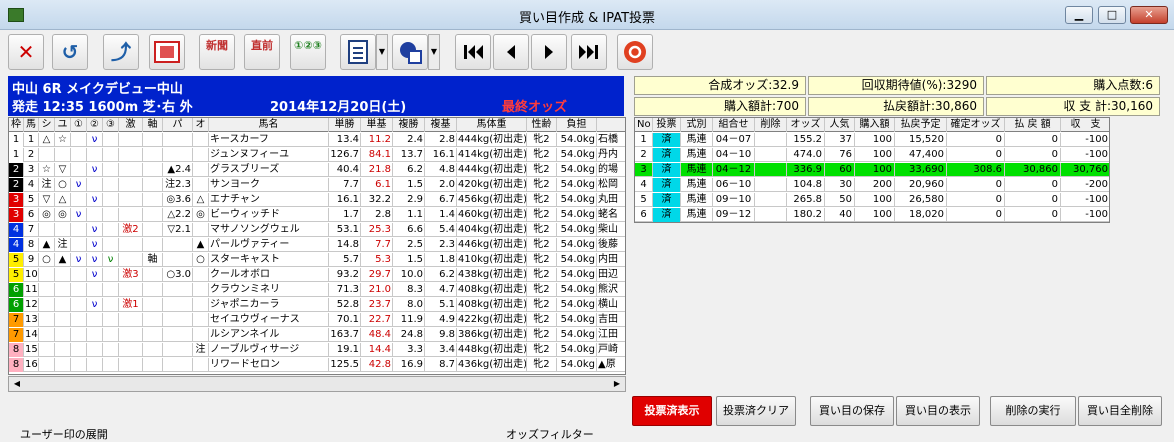 This screenshot has height=442, width=1174. I want to click on checklist-icon, so click(358, 52).